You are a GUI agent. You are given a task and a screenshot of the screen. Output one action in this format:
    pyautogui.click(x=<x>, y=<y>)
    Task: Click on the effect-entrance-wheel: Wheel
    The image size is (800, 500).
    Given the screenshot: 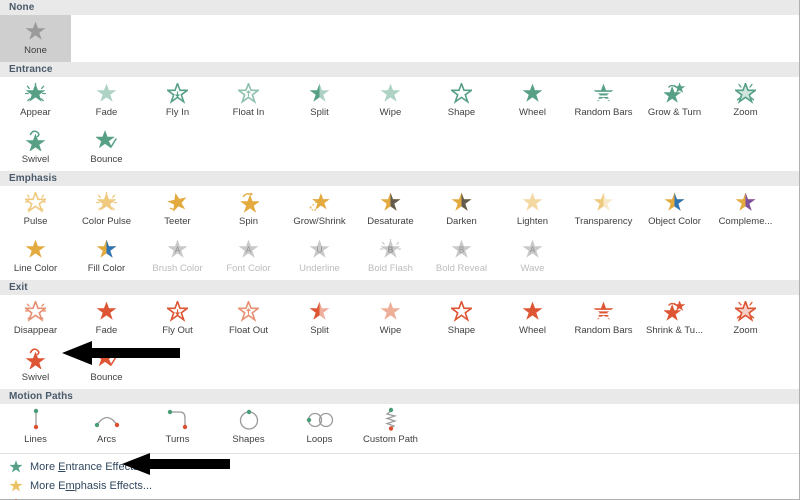 What is the action you would take?
    pyautogui.click(x=532, y=100)
    